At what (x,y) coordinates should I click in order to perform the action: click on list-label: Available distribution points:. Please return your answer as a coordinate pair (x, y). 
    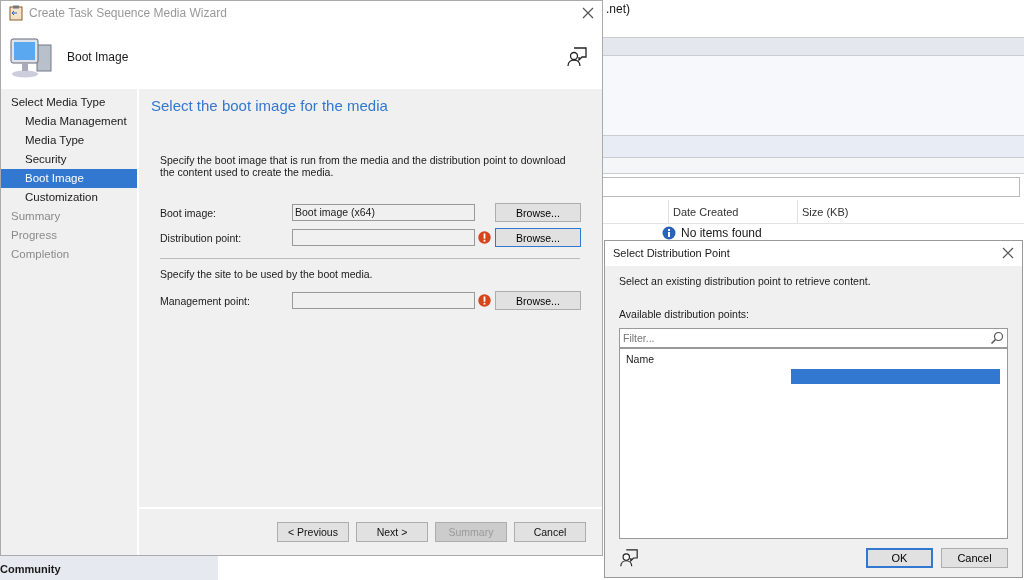
    Looking at the image, I should click on (684, 313).